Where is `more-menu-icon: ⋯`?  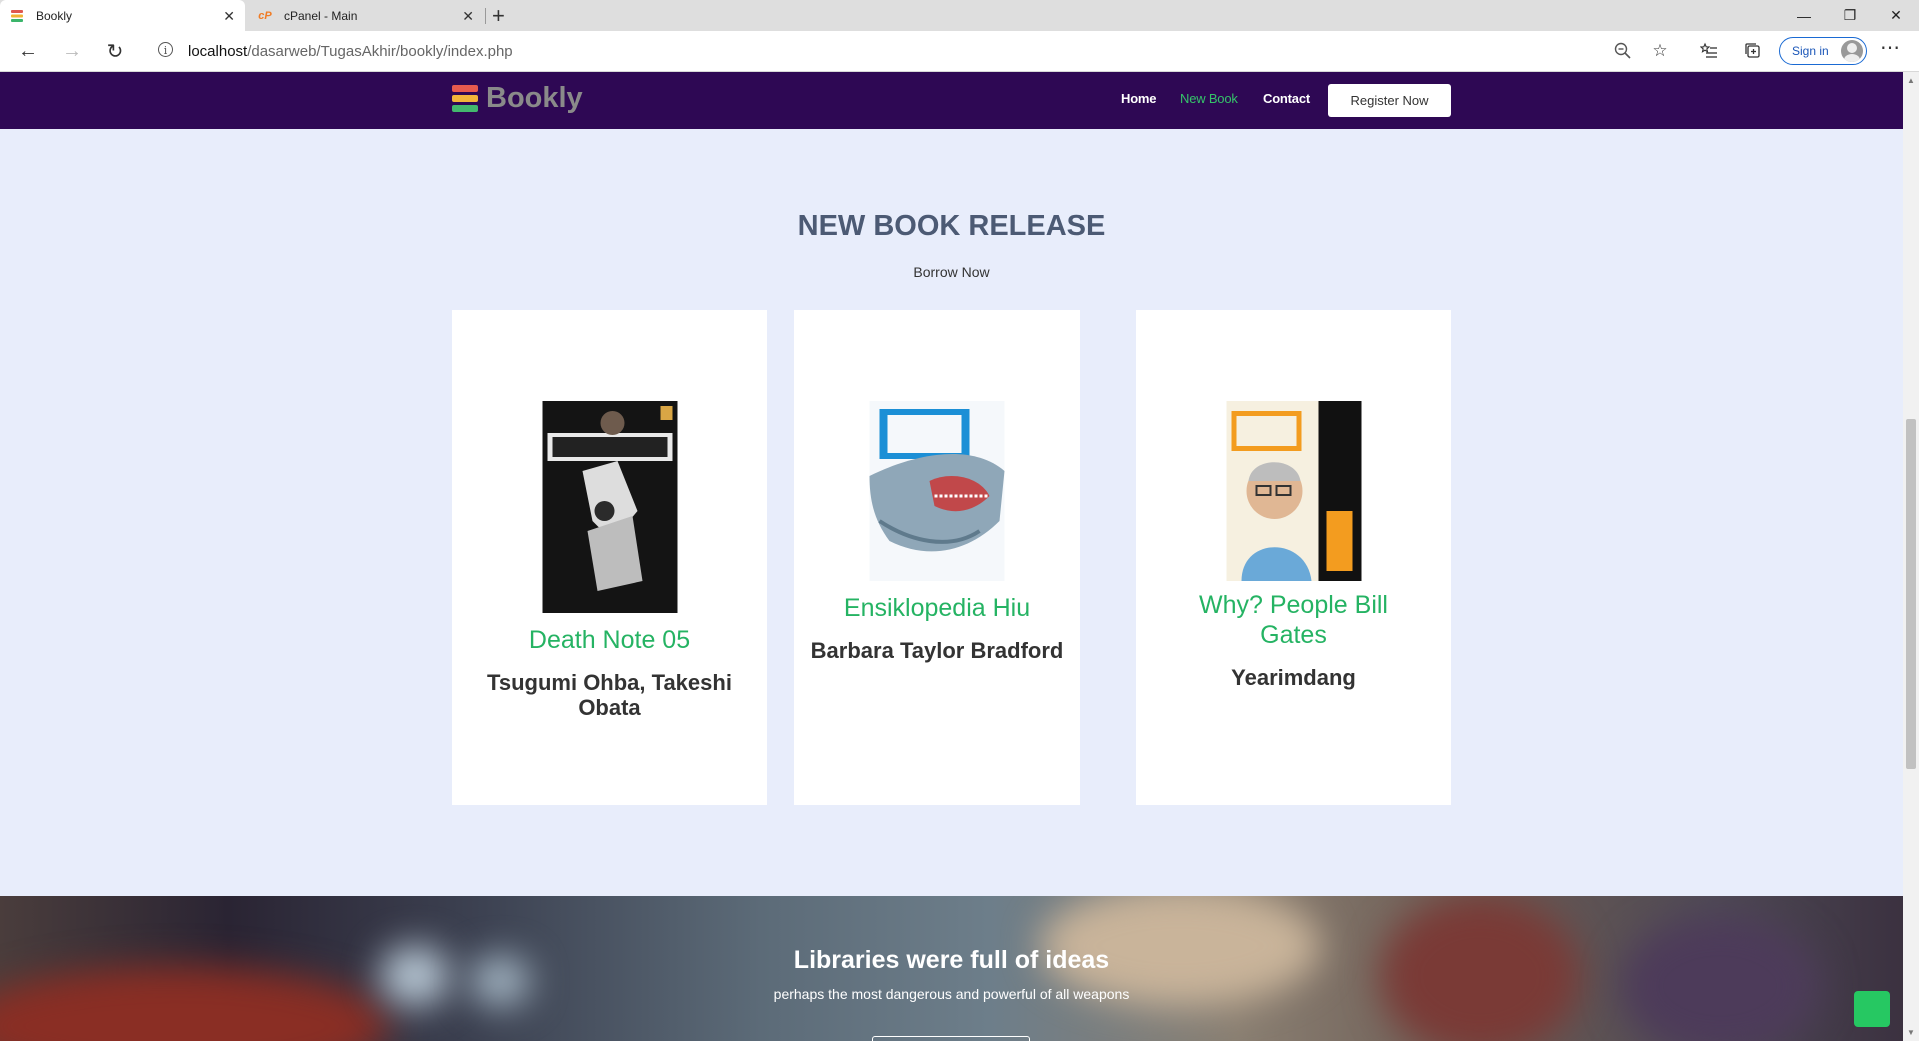
more-menu-icon: ⋯ is located at coordinates (1890, 47).